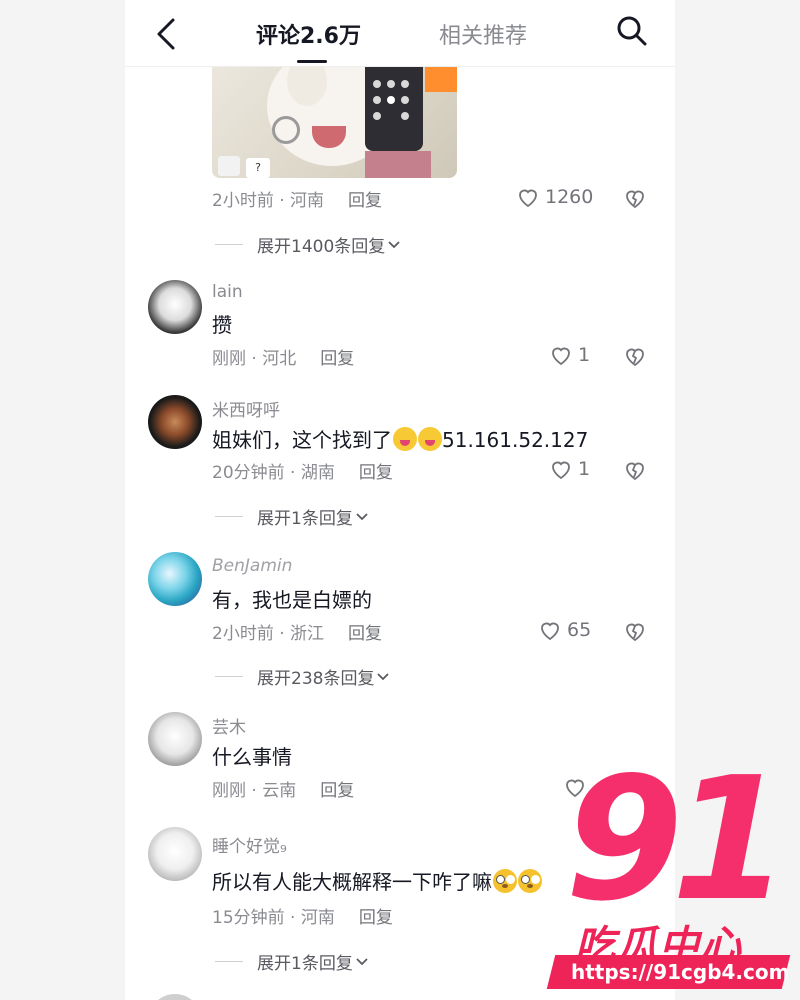 This screenshot has height=1000, width=800. I want to click on comment-time: 刚刚 · 云南, so click(254, 791).